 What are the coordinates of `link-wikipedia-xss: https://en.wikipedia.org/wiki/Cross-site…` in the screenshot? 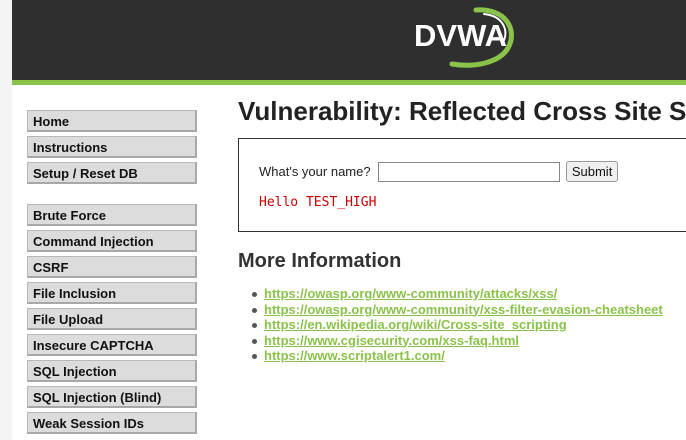 It's located at (415, 324).